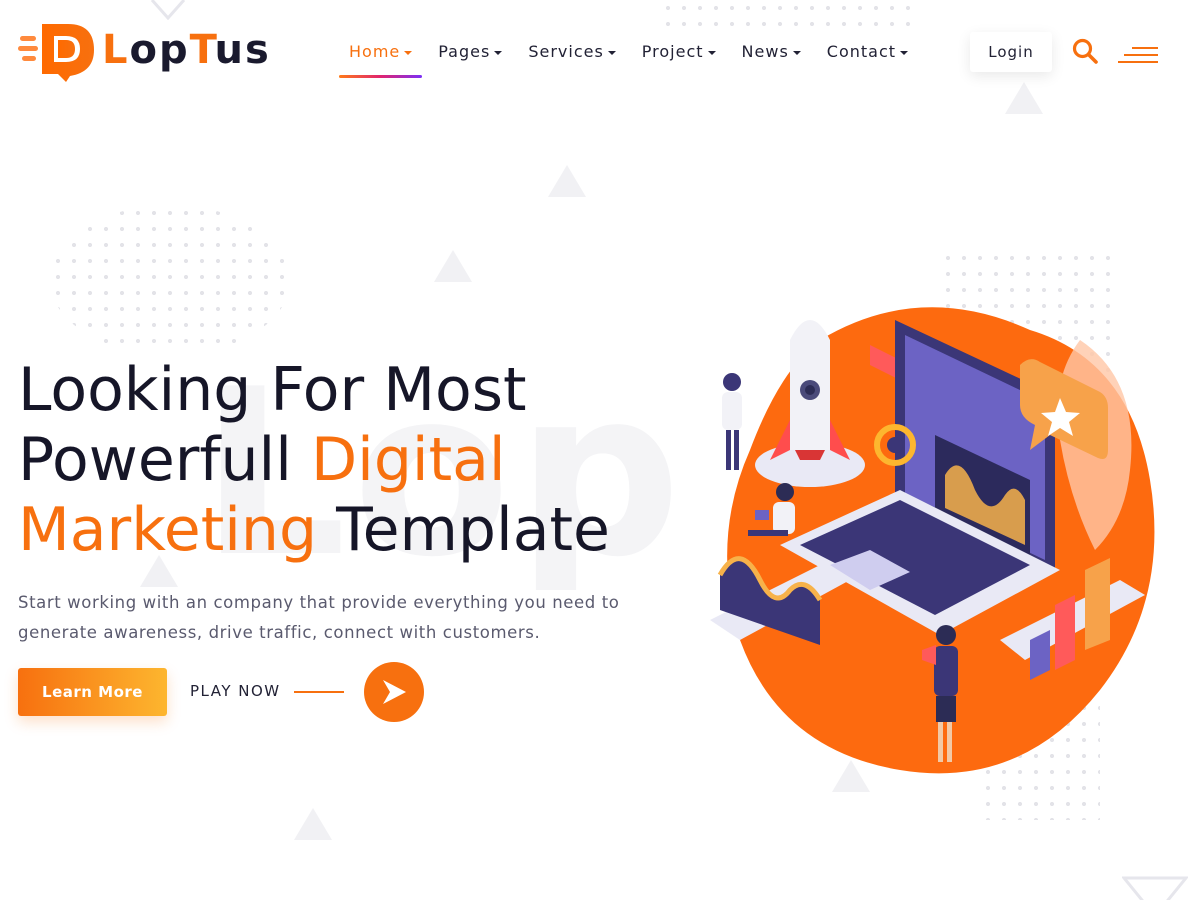 Image resolution: width=1200 pixels, height=900 pixels. What do you see at coordinates (242, 50) in the screenshot?
I see `brand-name-us: us` at bounding box center [242, 50].